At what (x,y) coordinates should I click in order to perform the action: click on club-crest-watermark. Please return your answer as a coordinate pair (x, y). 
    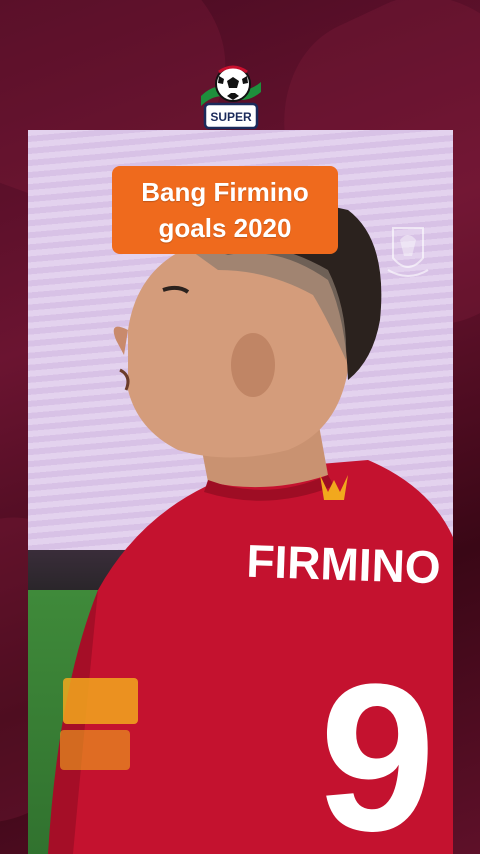
    Looking at the image, I should click on (408, 252).